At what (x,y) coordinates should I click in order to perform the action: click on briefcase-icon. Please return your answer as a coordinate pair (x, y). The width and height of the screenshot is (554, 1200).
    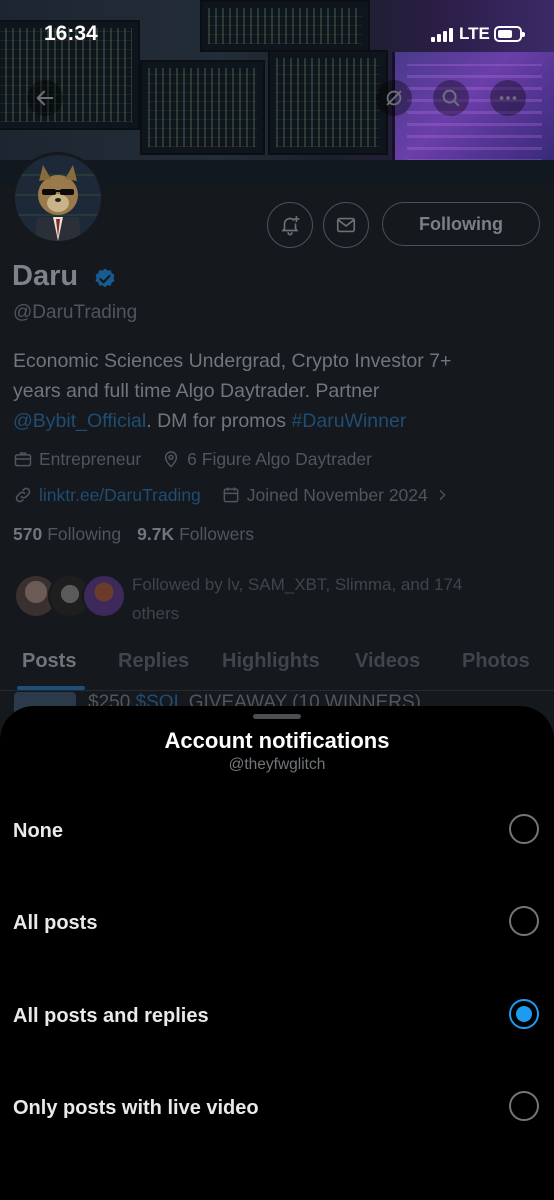
    Looking at the image, I should click on (23, 459).